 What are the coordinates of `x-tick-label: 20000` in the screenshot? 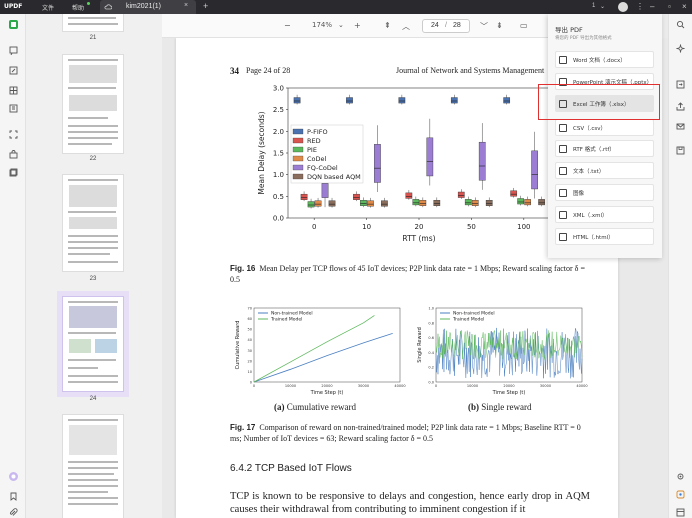 It's located at (326, 386).